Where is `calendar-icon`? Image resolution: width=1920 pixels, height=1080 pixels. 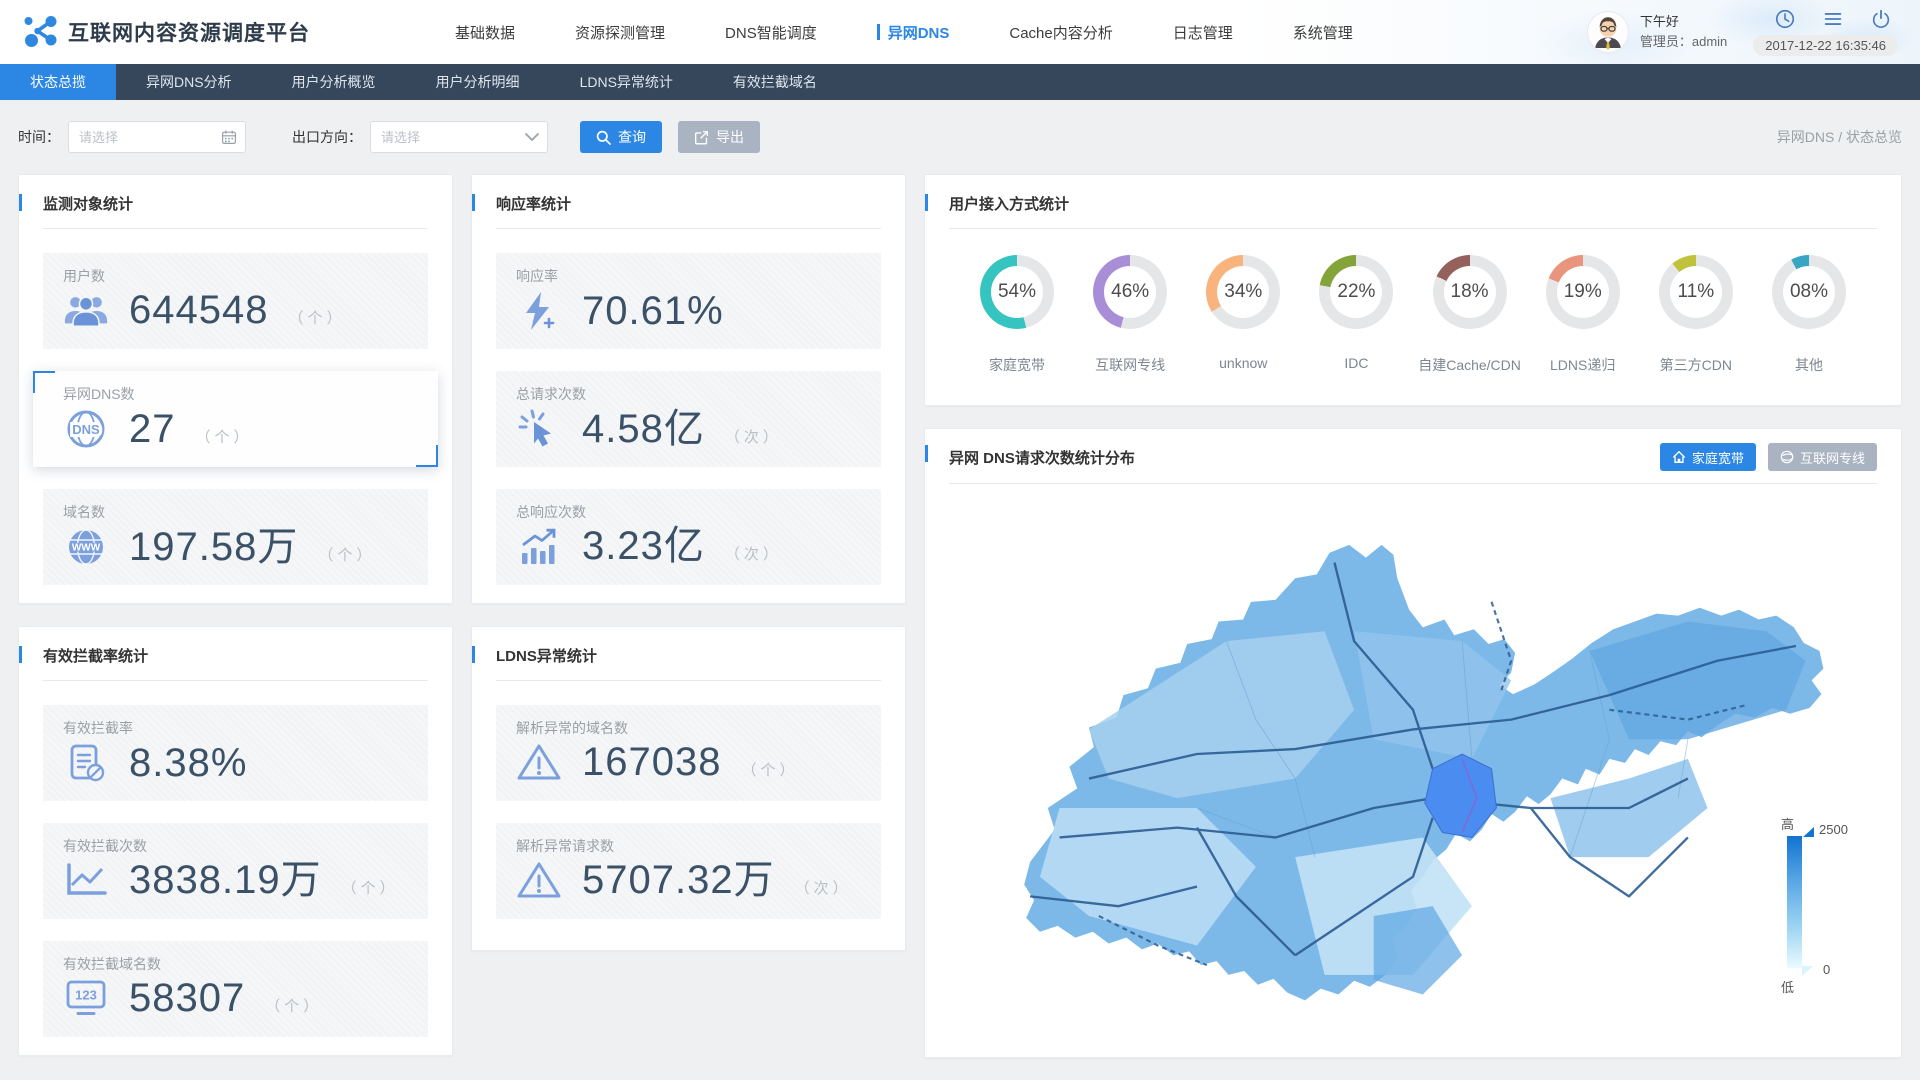
calendar-icon is located at coordinates (229, 137).